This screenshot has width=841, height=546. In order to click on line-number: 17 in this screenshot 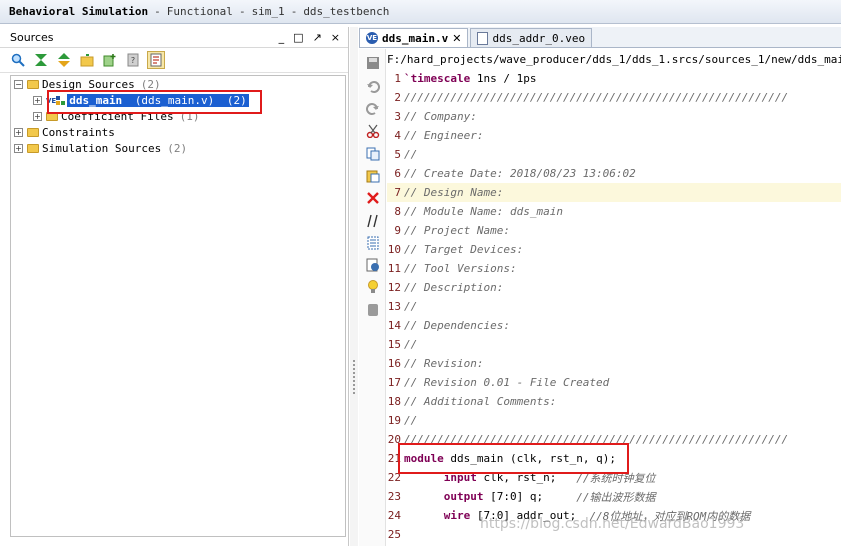, I will do `click(394, 382)`.